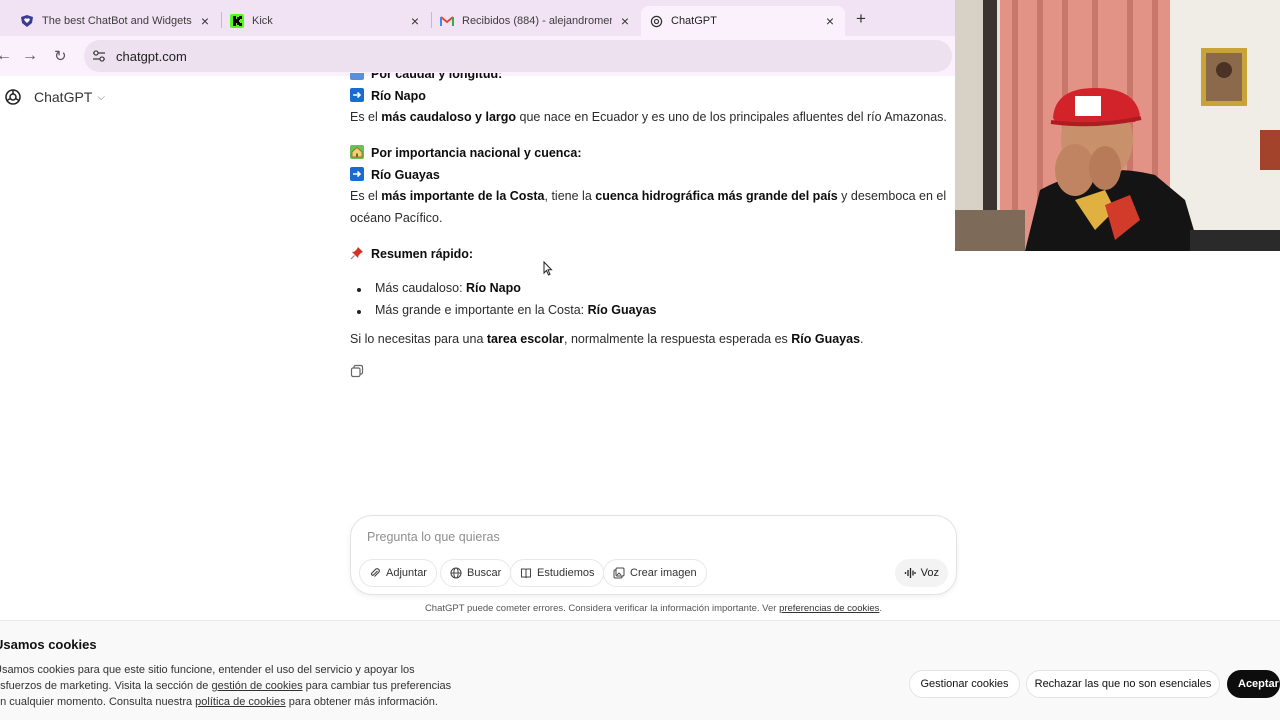  I want to click on prompt-input: Pregunta lo que quieras, so click(433, 537).